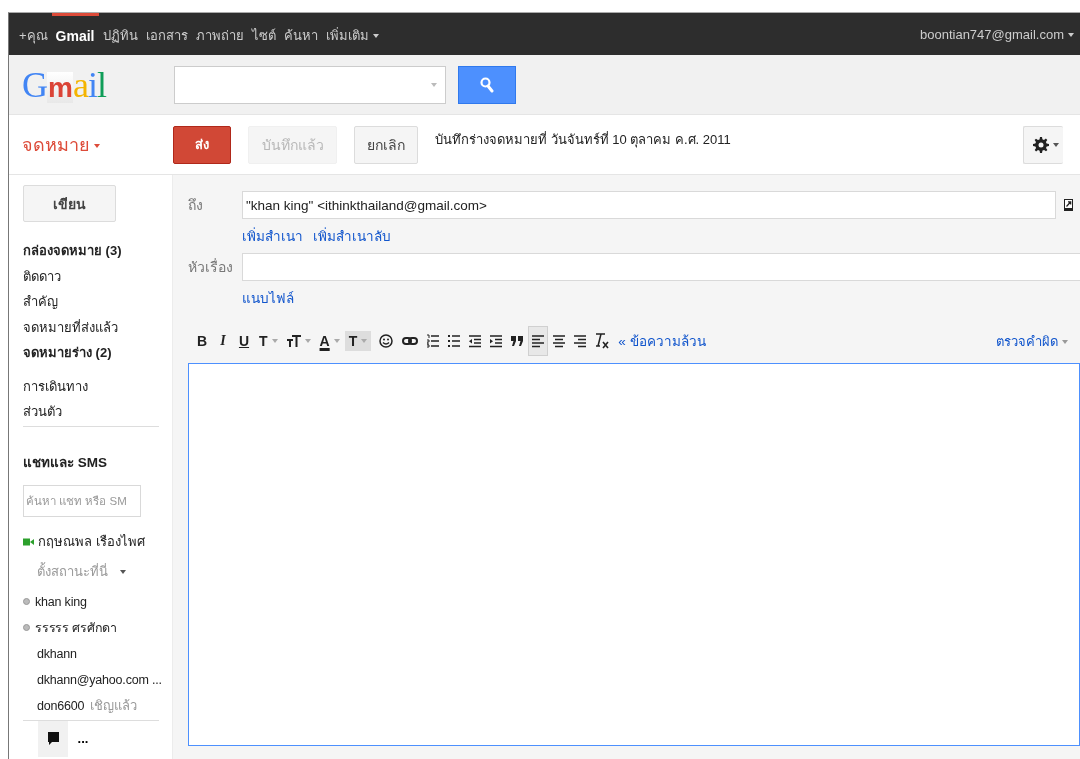 The height and width of the screenshot is (759, 1080). I want to click on color-button: A, so click(329, 341).